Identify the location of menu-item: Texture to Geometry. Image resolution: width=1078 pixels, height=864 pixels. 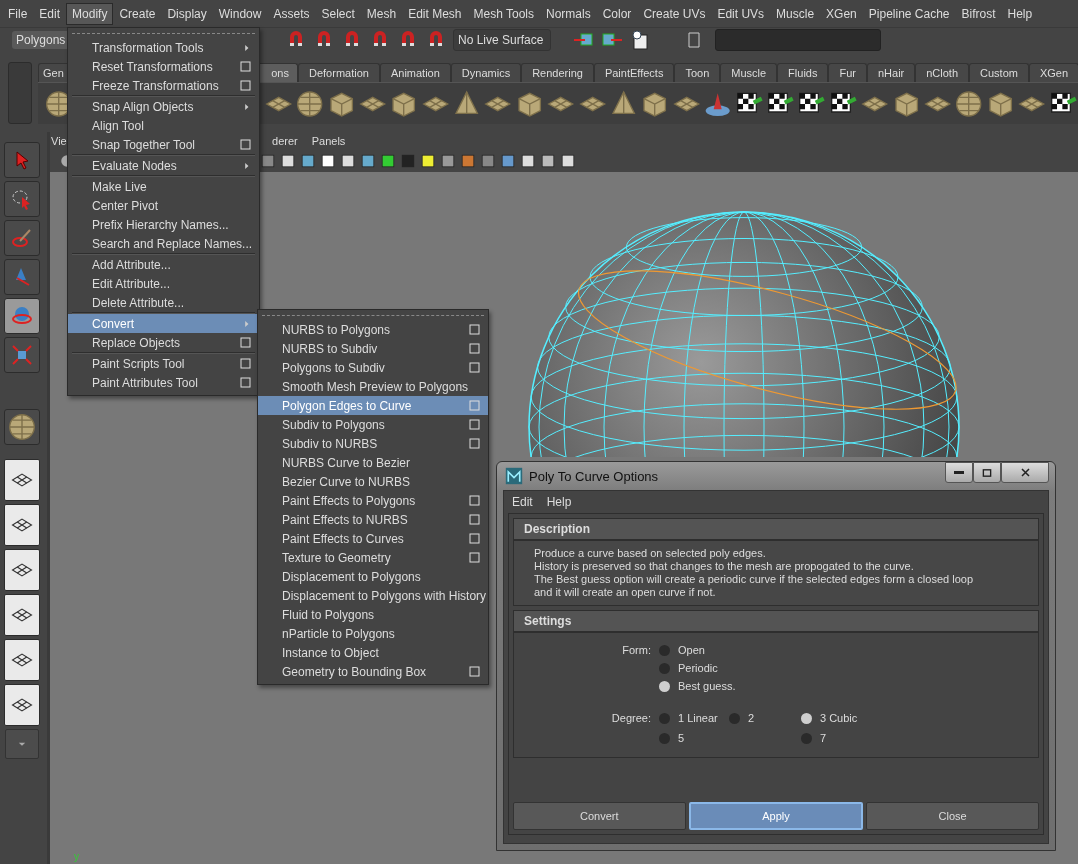
(373, 557).